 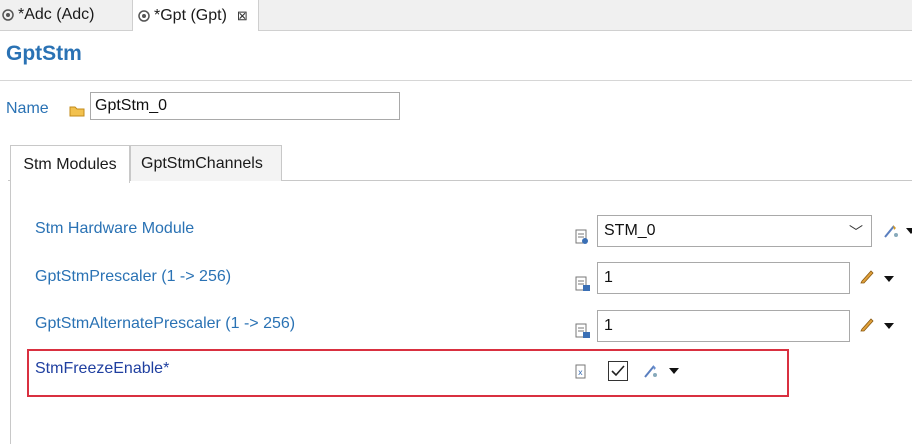 I want to click on folder-icon, so click(x=77, y=113).